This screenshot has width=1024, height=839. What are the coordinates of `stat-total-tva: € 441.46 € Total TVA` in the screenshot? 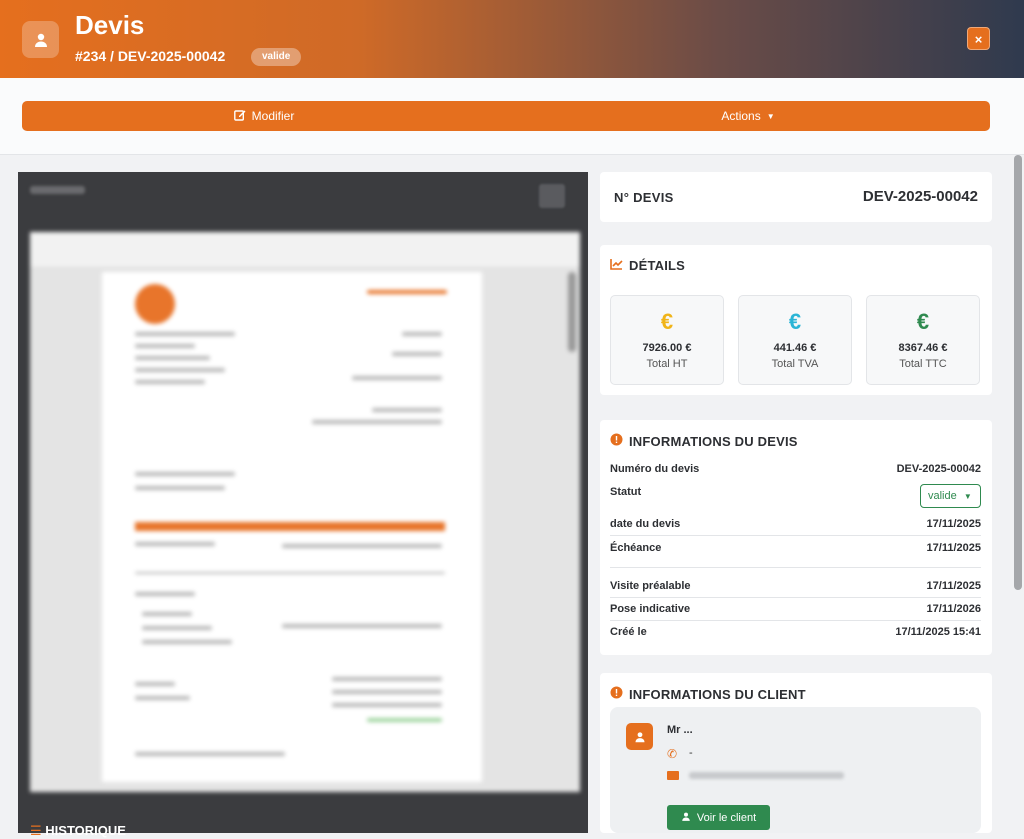 It's located at (795, 340).